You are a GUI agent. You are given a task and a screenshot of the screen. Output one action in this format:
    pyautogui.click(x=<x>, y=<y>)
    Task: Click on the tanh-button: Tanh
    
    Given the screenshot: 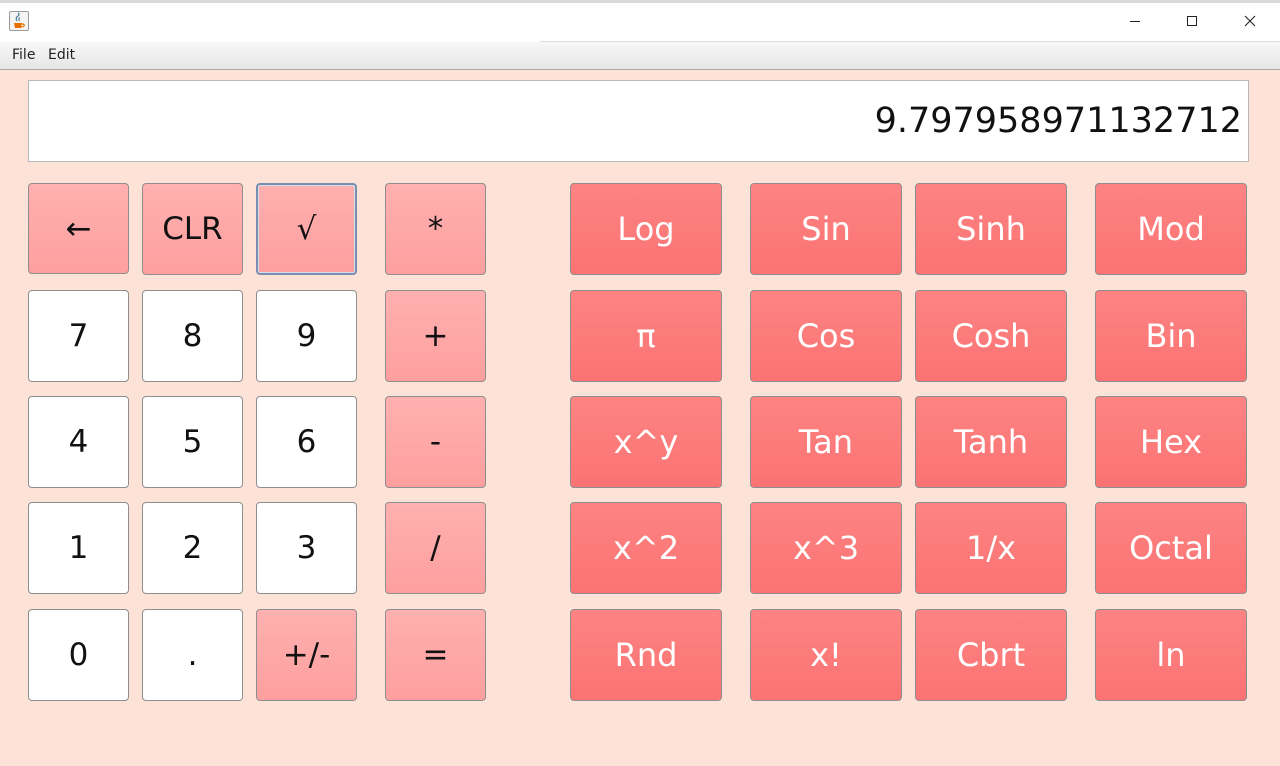 What is the action you would take?
    pyautogui.click(x=991, y=442)
    